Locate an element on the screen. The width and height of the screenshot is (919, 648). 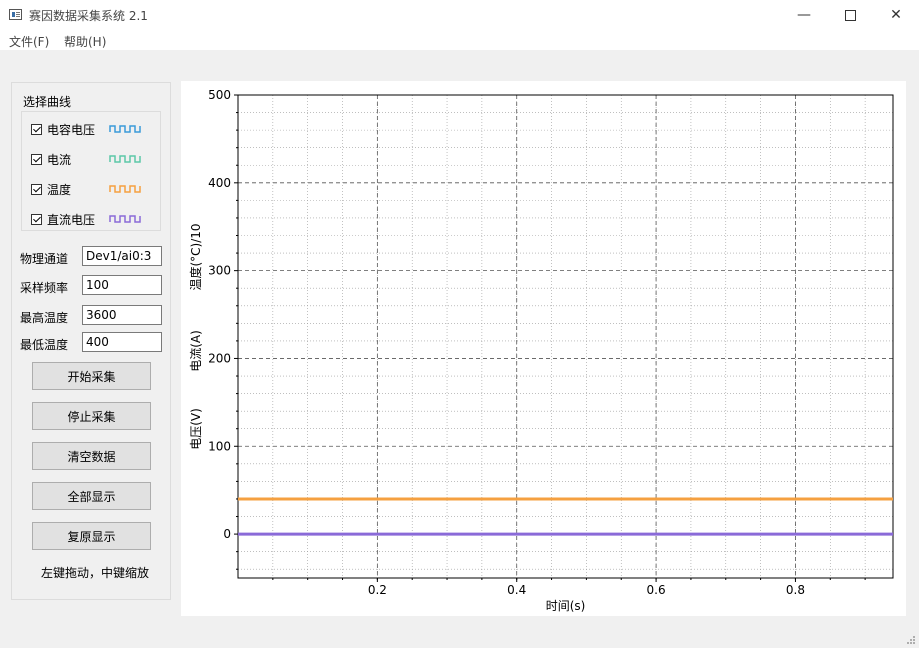
menu-file: 文件(F) is located at coordinates (29, 41).